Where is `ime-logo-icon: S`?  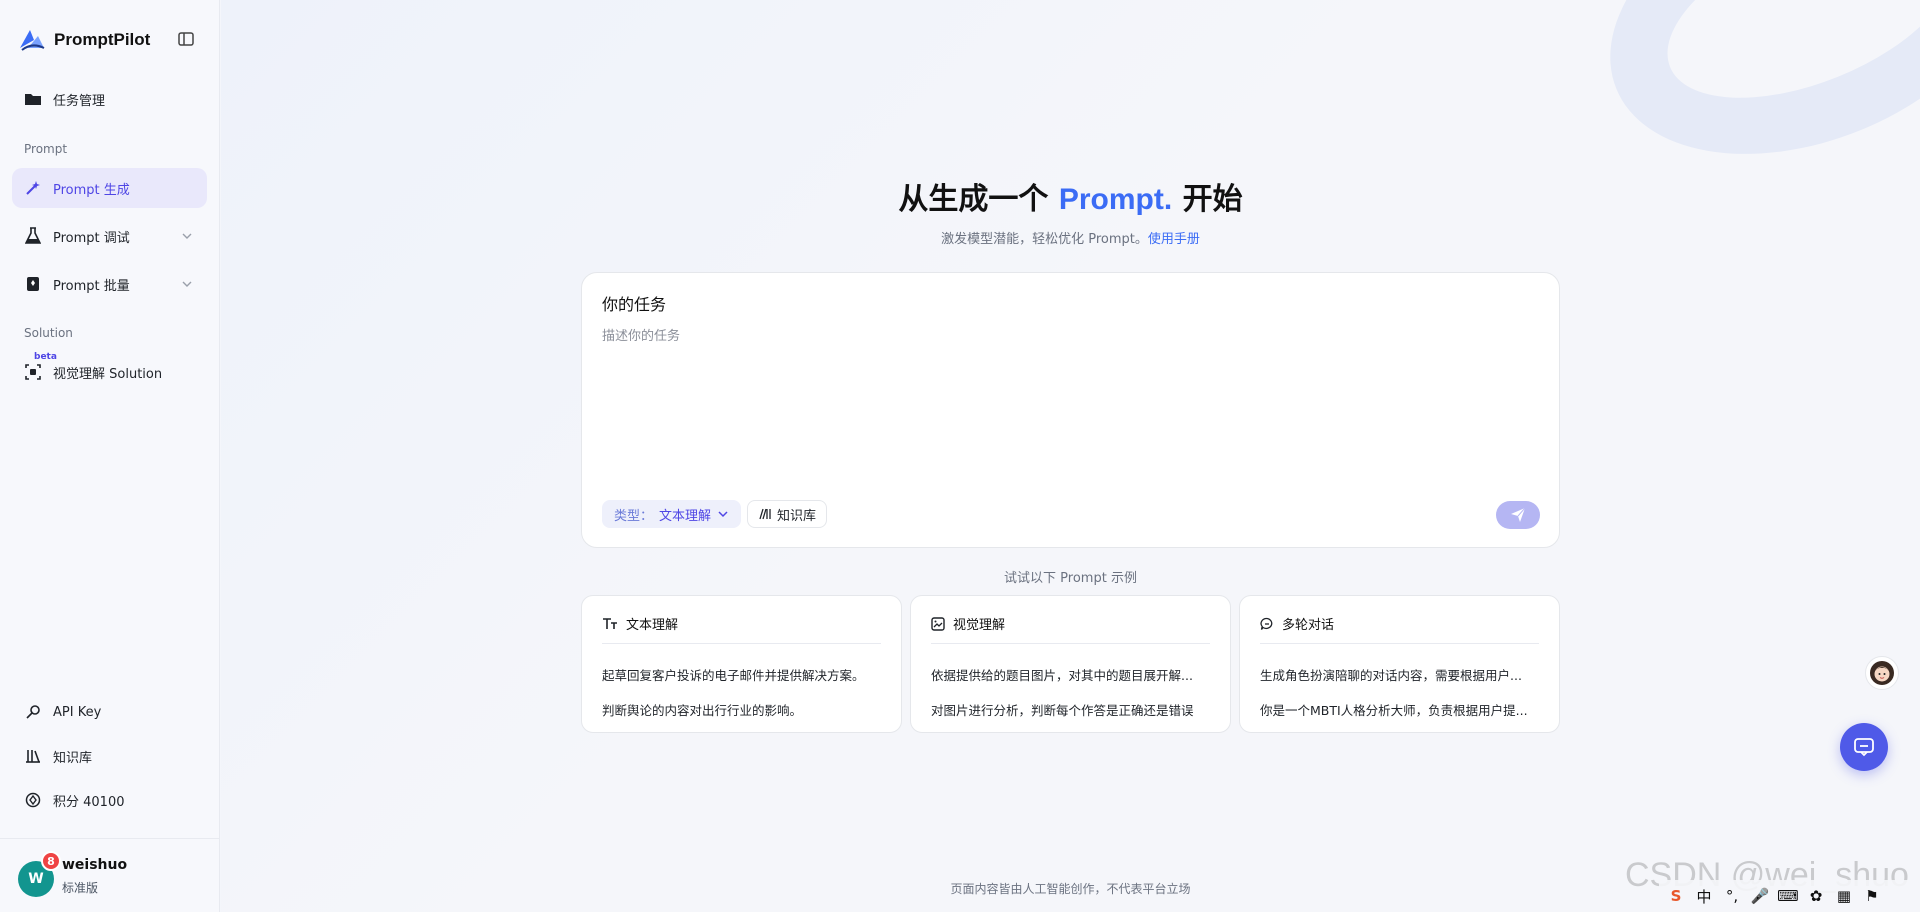
ime-logo-icon: S is located at coordinates (1676, 896).